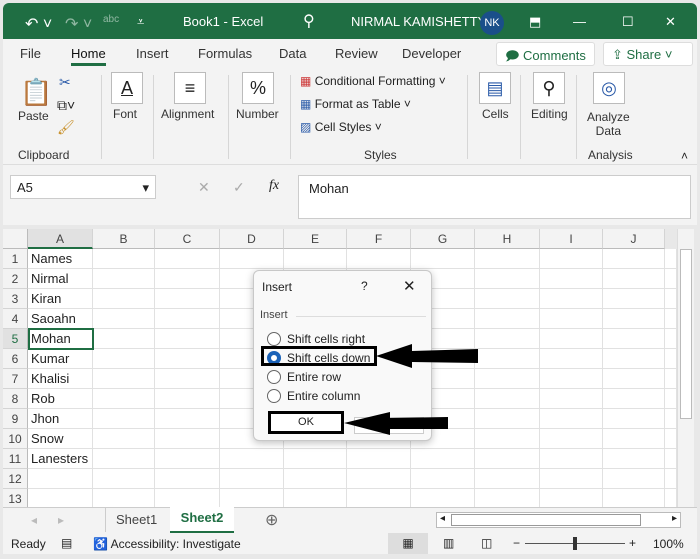 This screenshot has width=700, height=559. Describe the element at coordinates (127, 88) in the screenshot. I see `font-icon: A` at that location.